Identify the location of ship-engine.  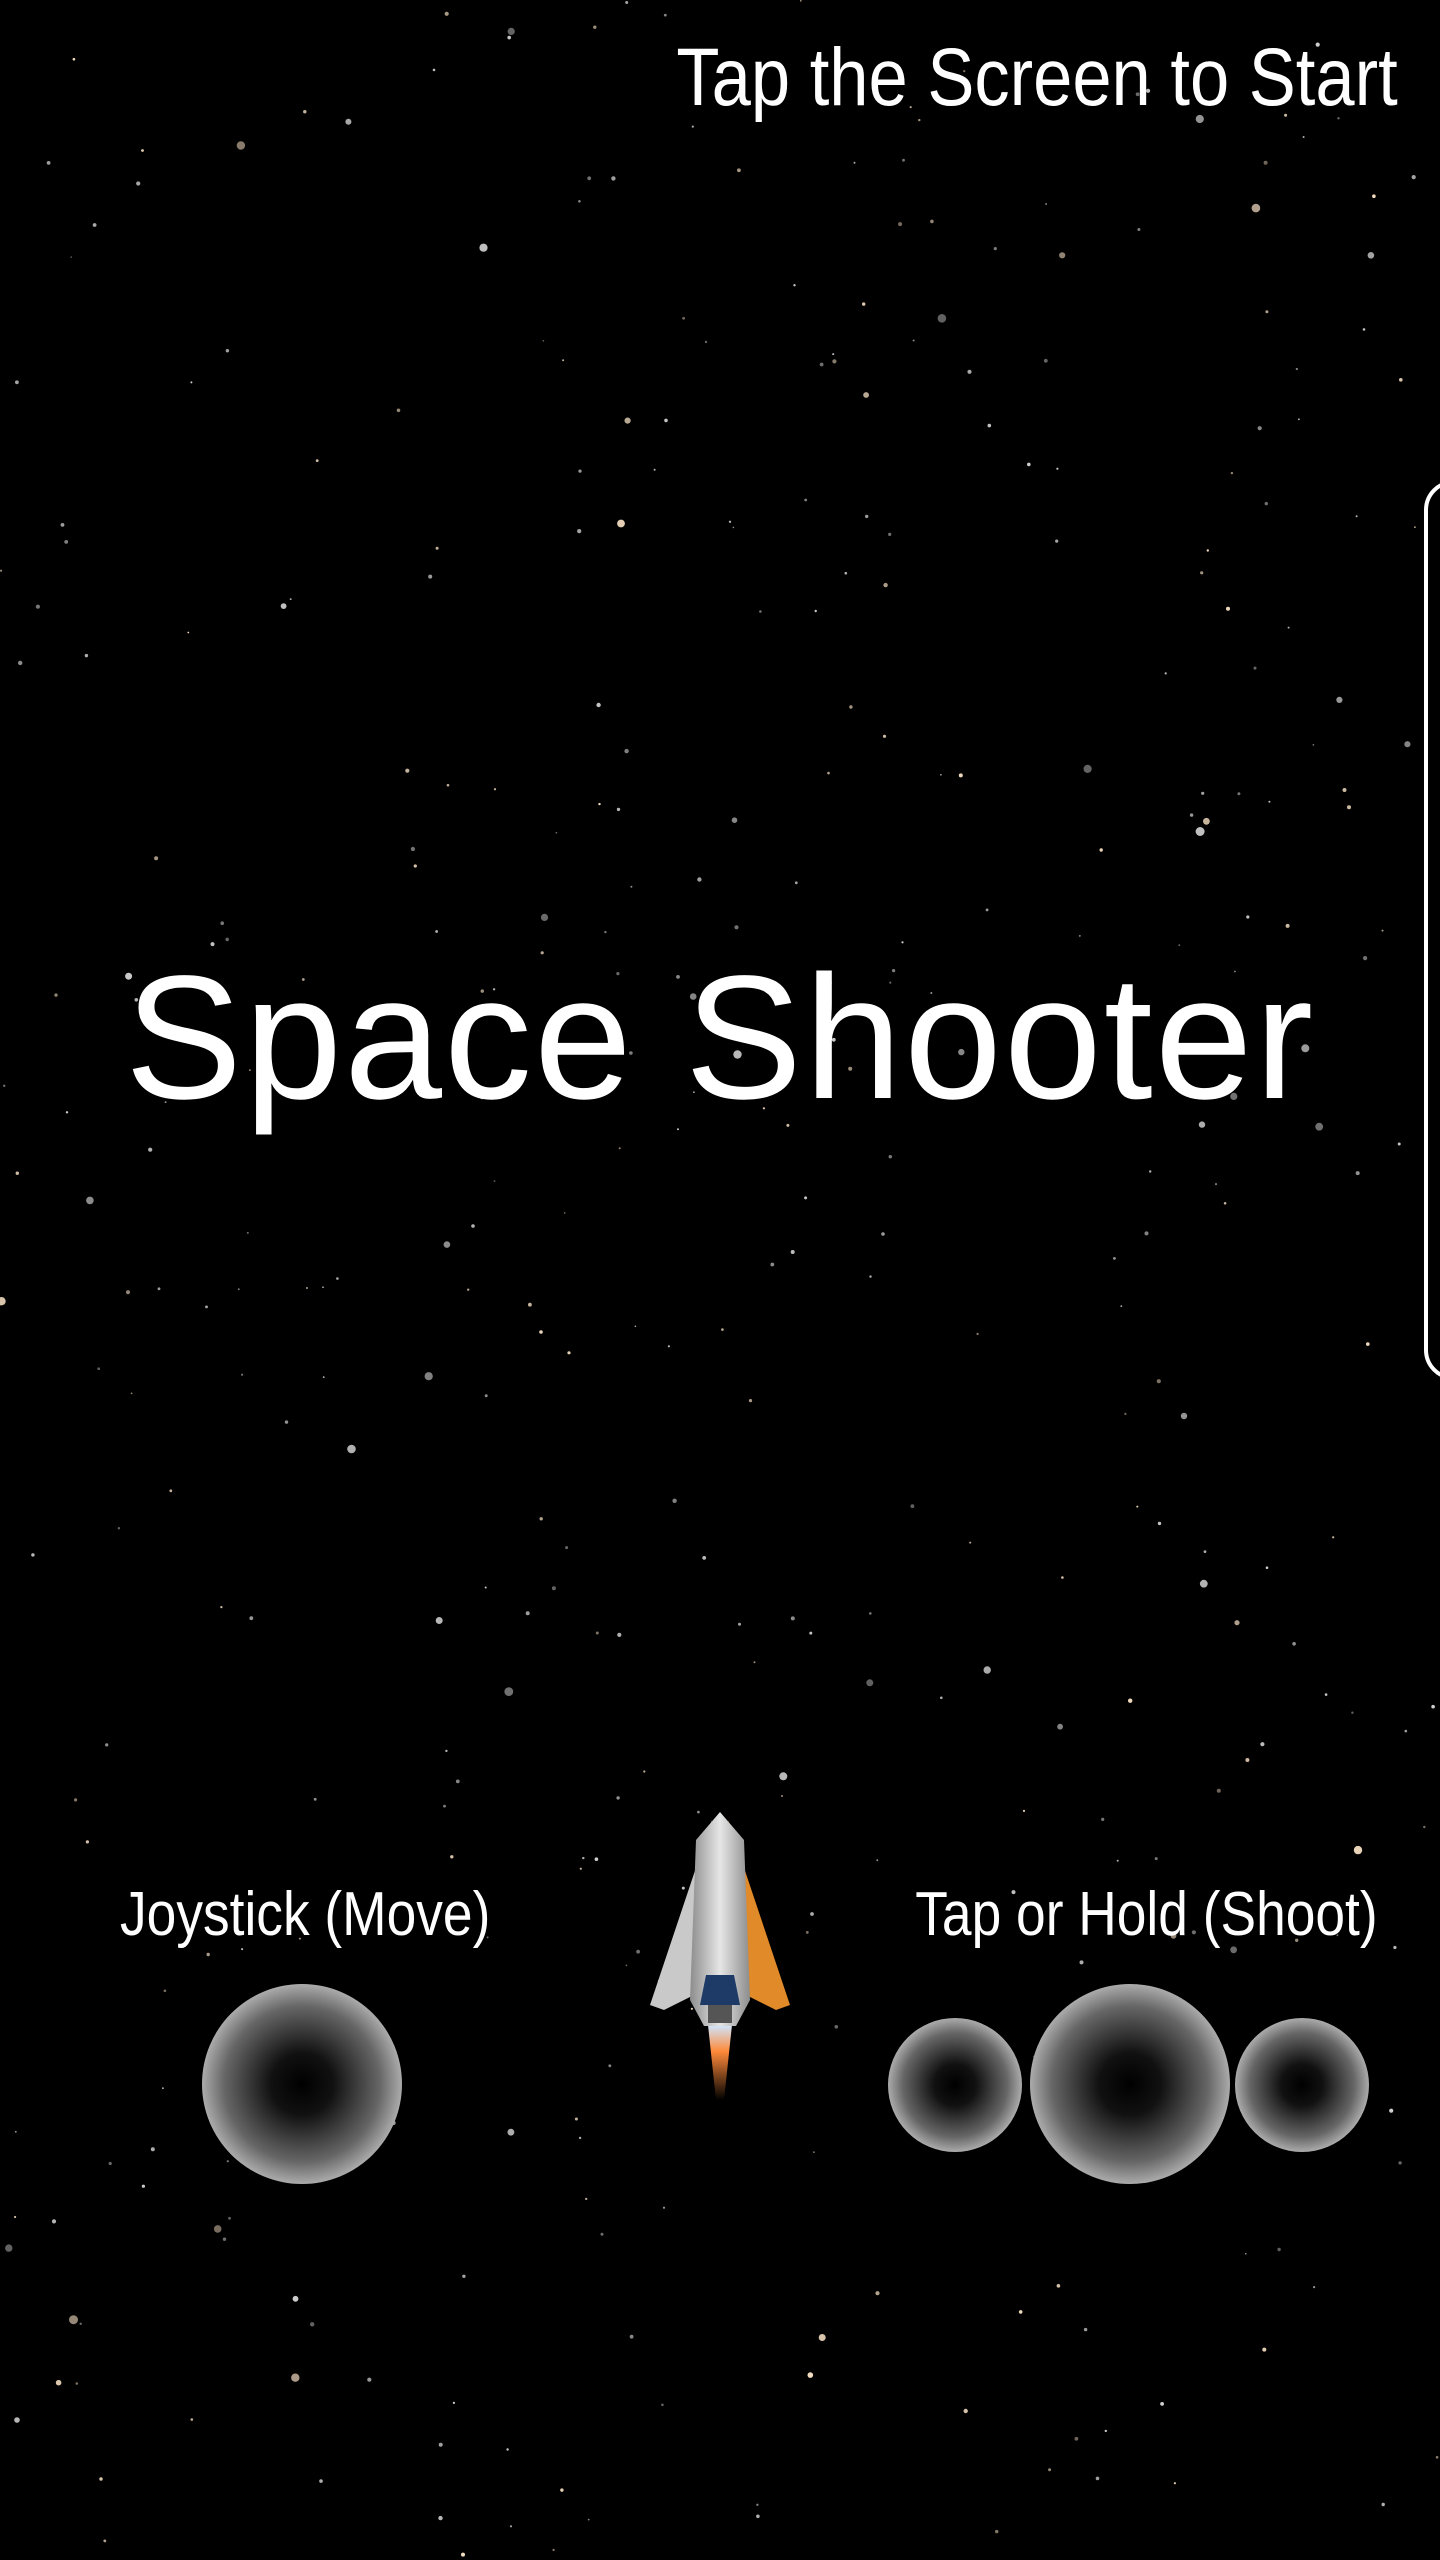
(720, 2014).